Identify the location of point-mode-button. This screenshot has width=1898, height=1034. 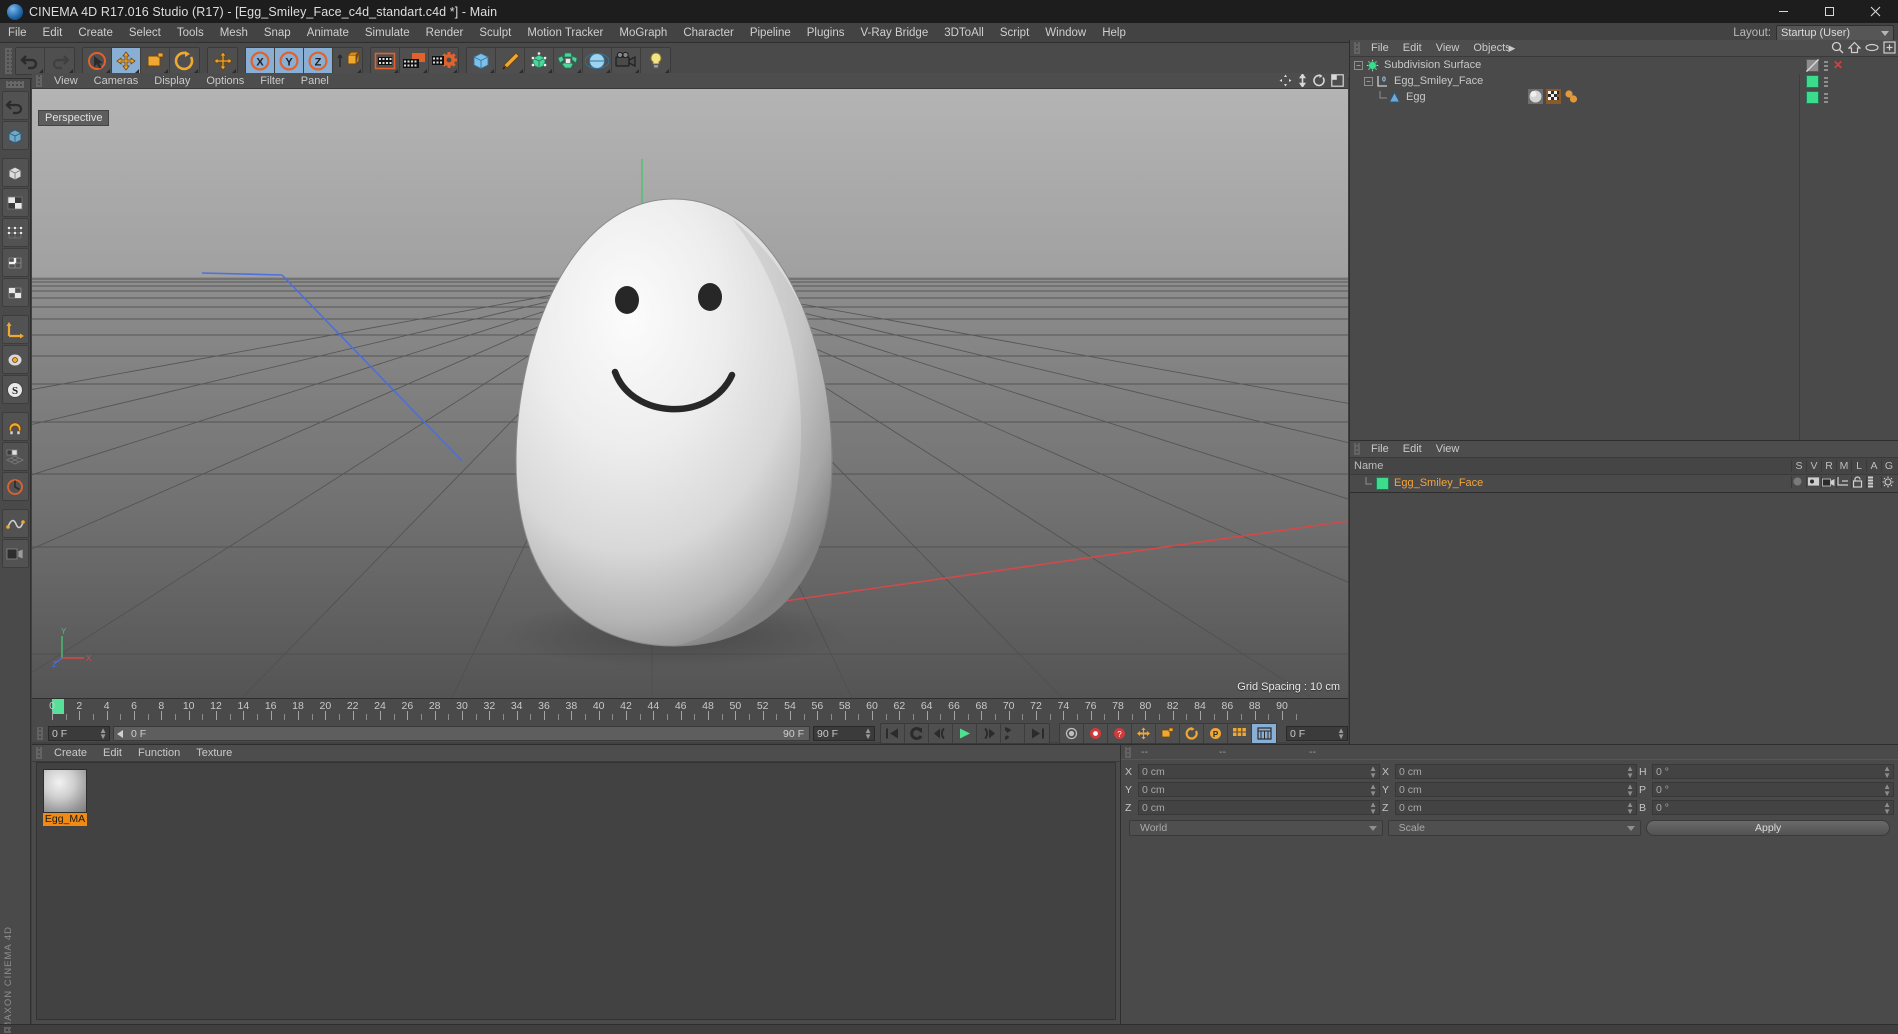
(15, 232).